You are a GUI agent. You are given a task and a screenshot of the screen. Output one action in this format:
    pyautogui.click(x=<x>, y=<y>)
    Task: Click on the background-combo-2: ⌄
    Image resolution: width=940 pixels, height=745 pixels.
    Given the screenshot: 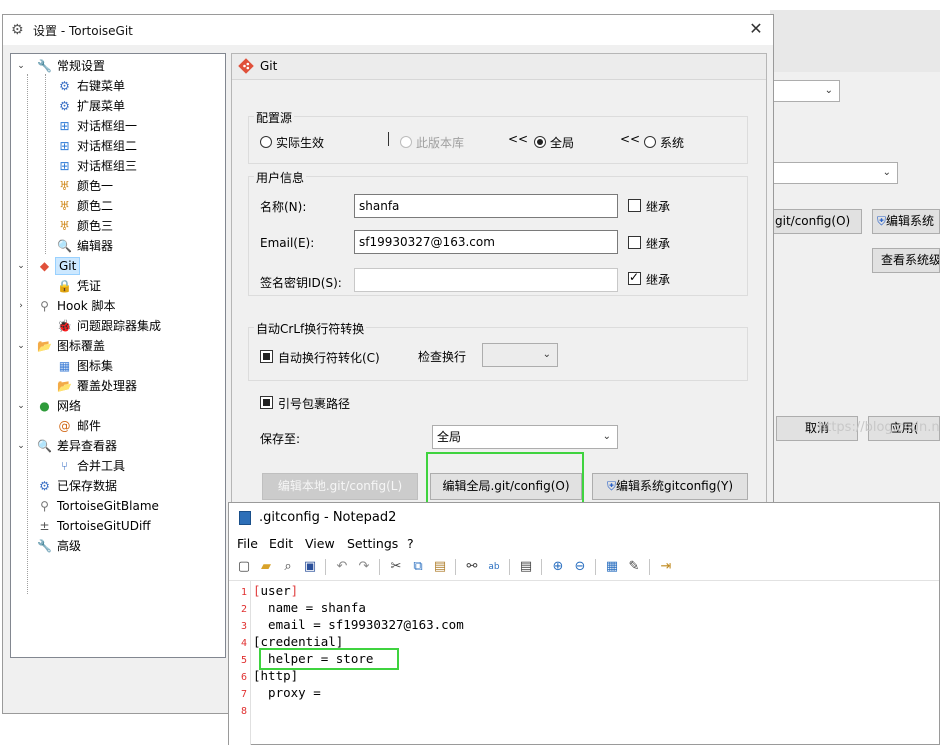 What is the action you would take?
    pyautogui.click(x=834, y=173)
    